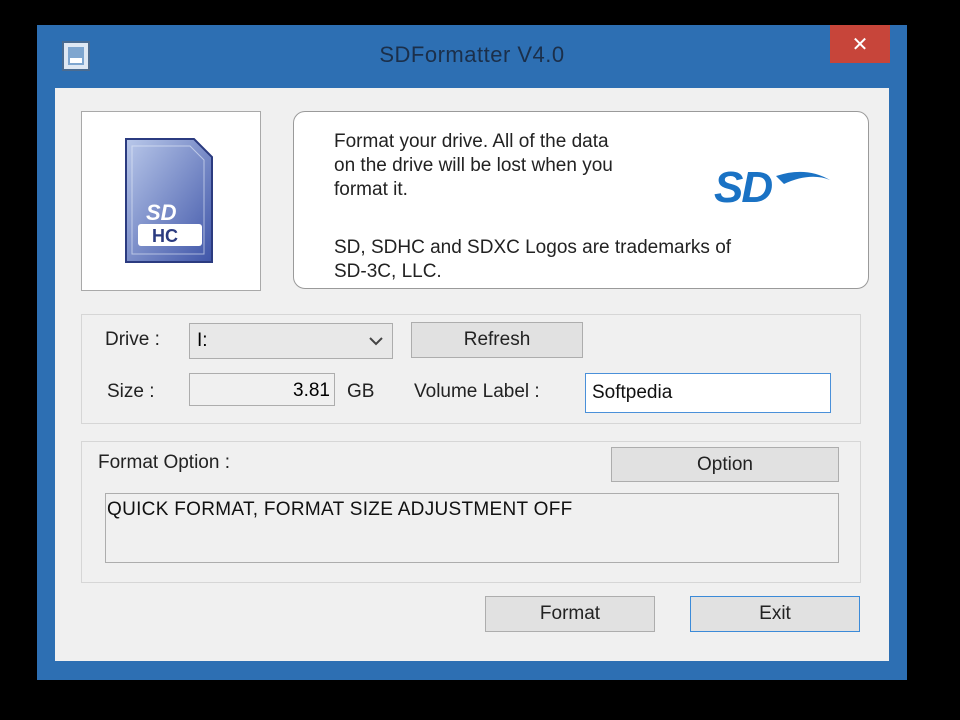 The image size is (960, 720). What do you see at coordinates (472, 528) in the screenshot?
I see `format-option-display: QUICK FORMAT, FORMAT SIZE ADJUSTMENT OFF` at bounding box center [472, 528].